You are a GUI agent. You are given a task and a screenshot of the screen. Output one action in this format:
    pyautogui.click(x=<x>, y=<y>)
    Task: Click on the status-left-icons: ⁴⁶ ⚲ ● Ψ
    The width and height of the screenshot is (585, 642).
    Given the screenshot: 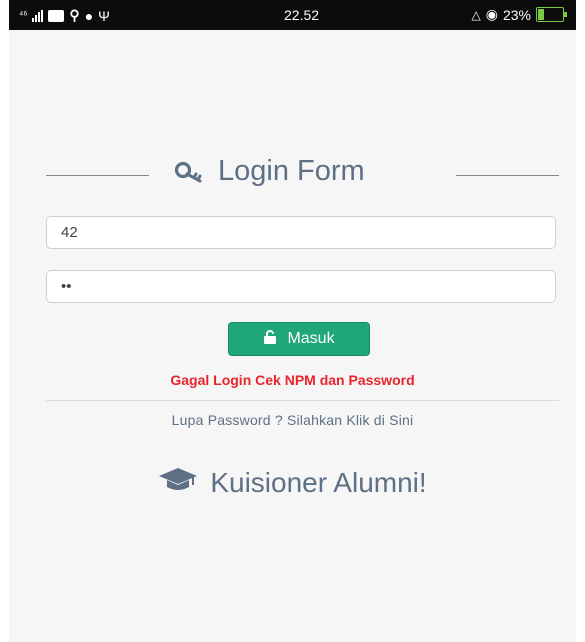 What is the action you would take?
    pyautogui.click(x=64, y=15)
    